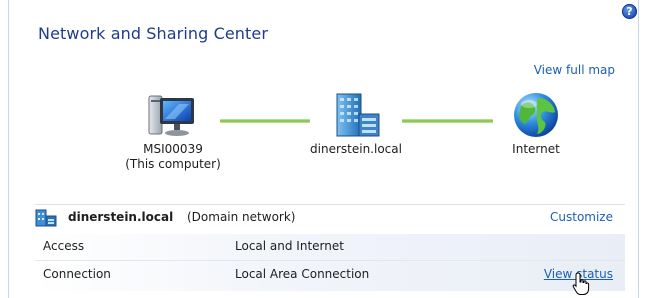 The height and width of the screenshot is (298, 647). I want to click on map-node-internet: Internet, so click(536, 124).